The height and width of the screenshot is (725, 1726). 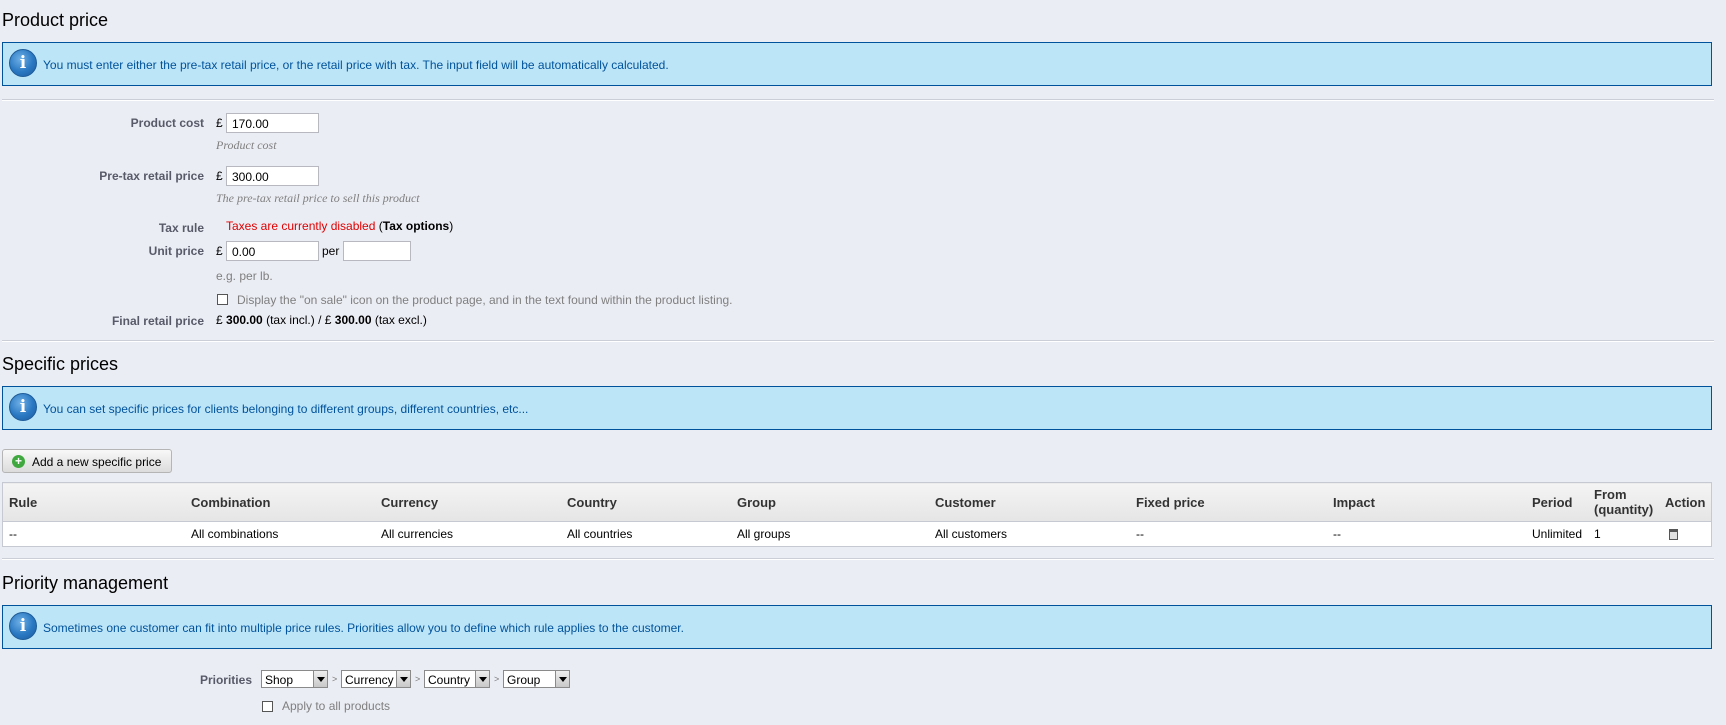 I want to click on on-sale-checkbox, so click(x=222, y=299).